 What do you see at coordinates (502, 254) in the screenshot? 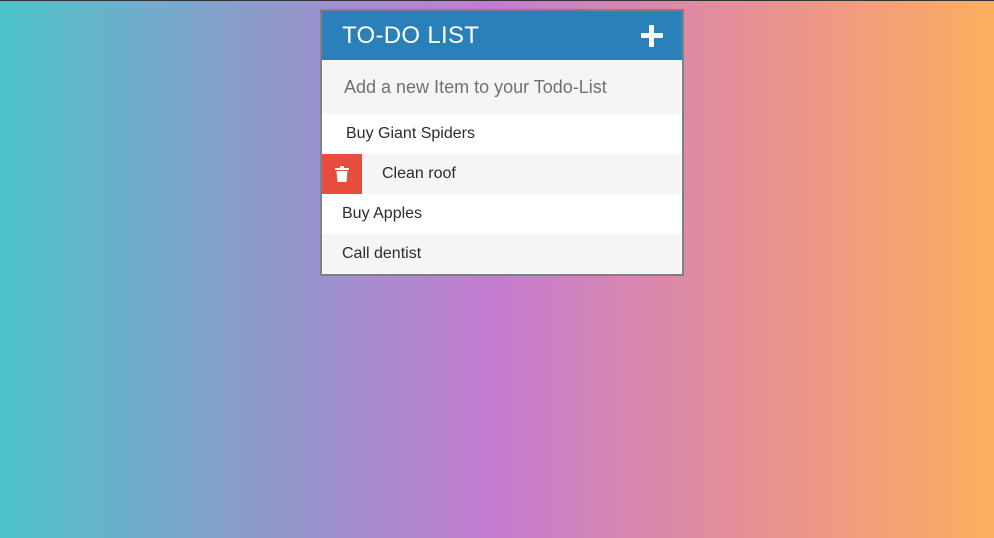
I see `list-item: Call dentist` at bounding box center [502, 254].